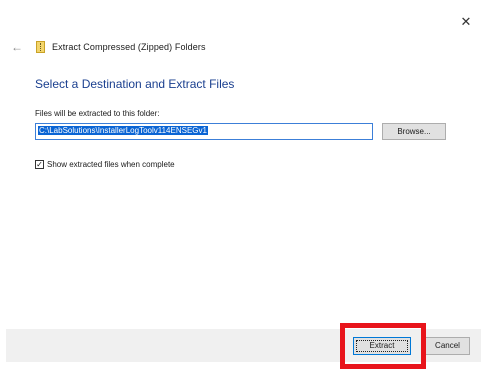  What do you see at coordinates (129, 47) in the screenshot?
I see `window-title: Extract Compressed (Zipped) Folders` at bounding box center [129, 47].